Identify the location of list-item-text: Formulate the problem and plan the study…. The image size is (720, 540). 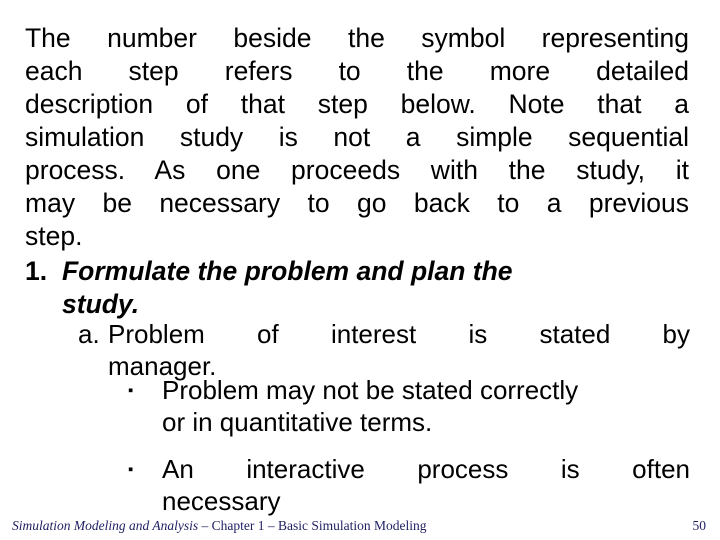
(375, 288).